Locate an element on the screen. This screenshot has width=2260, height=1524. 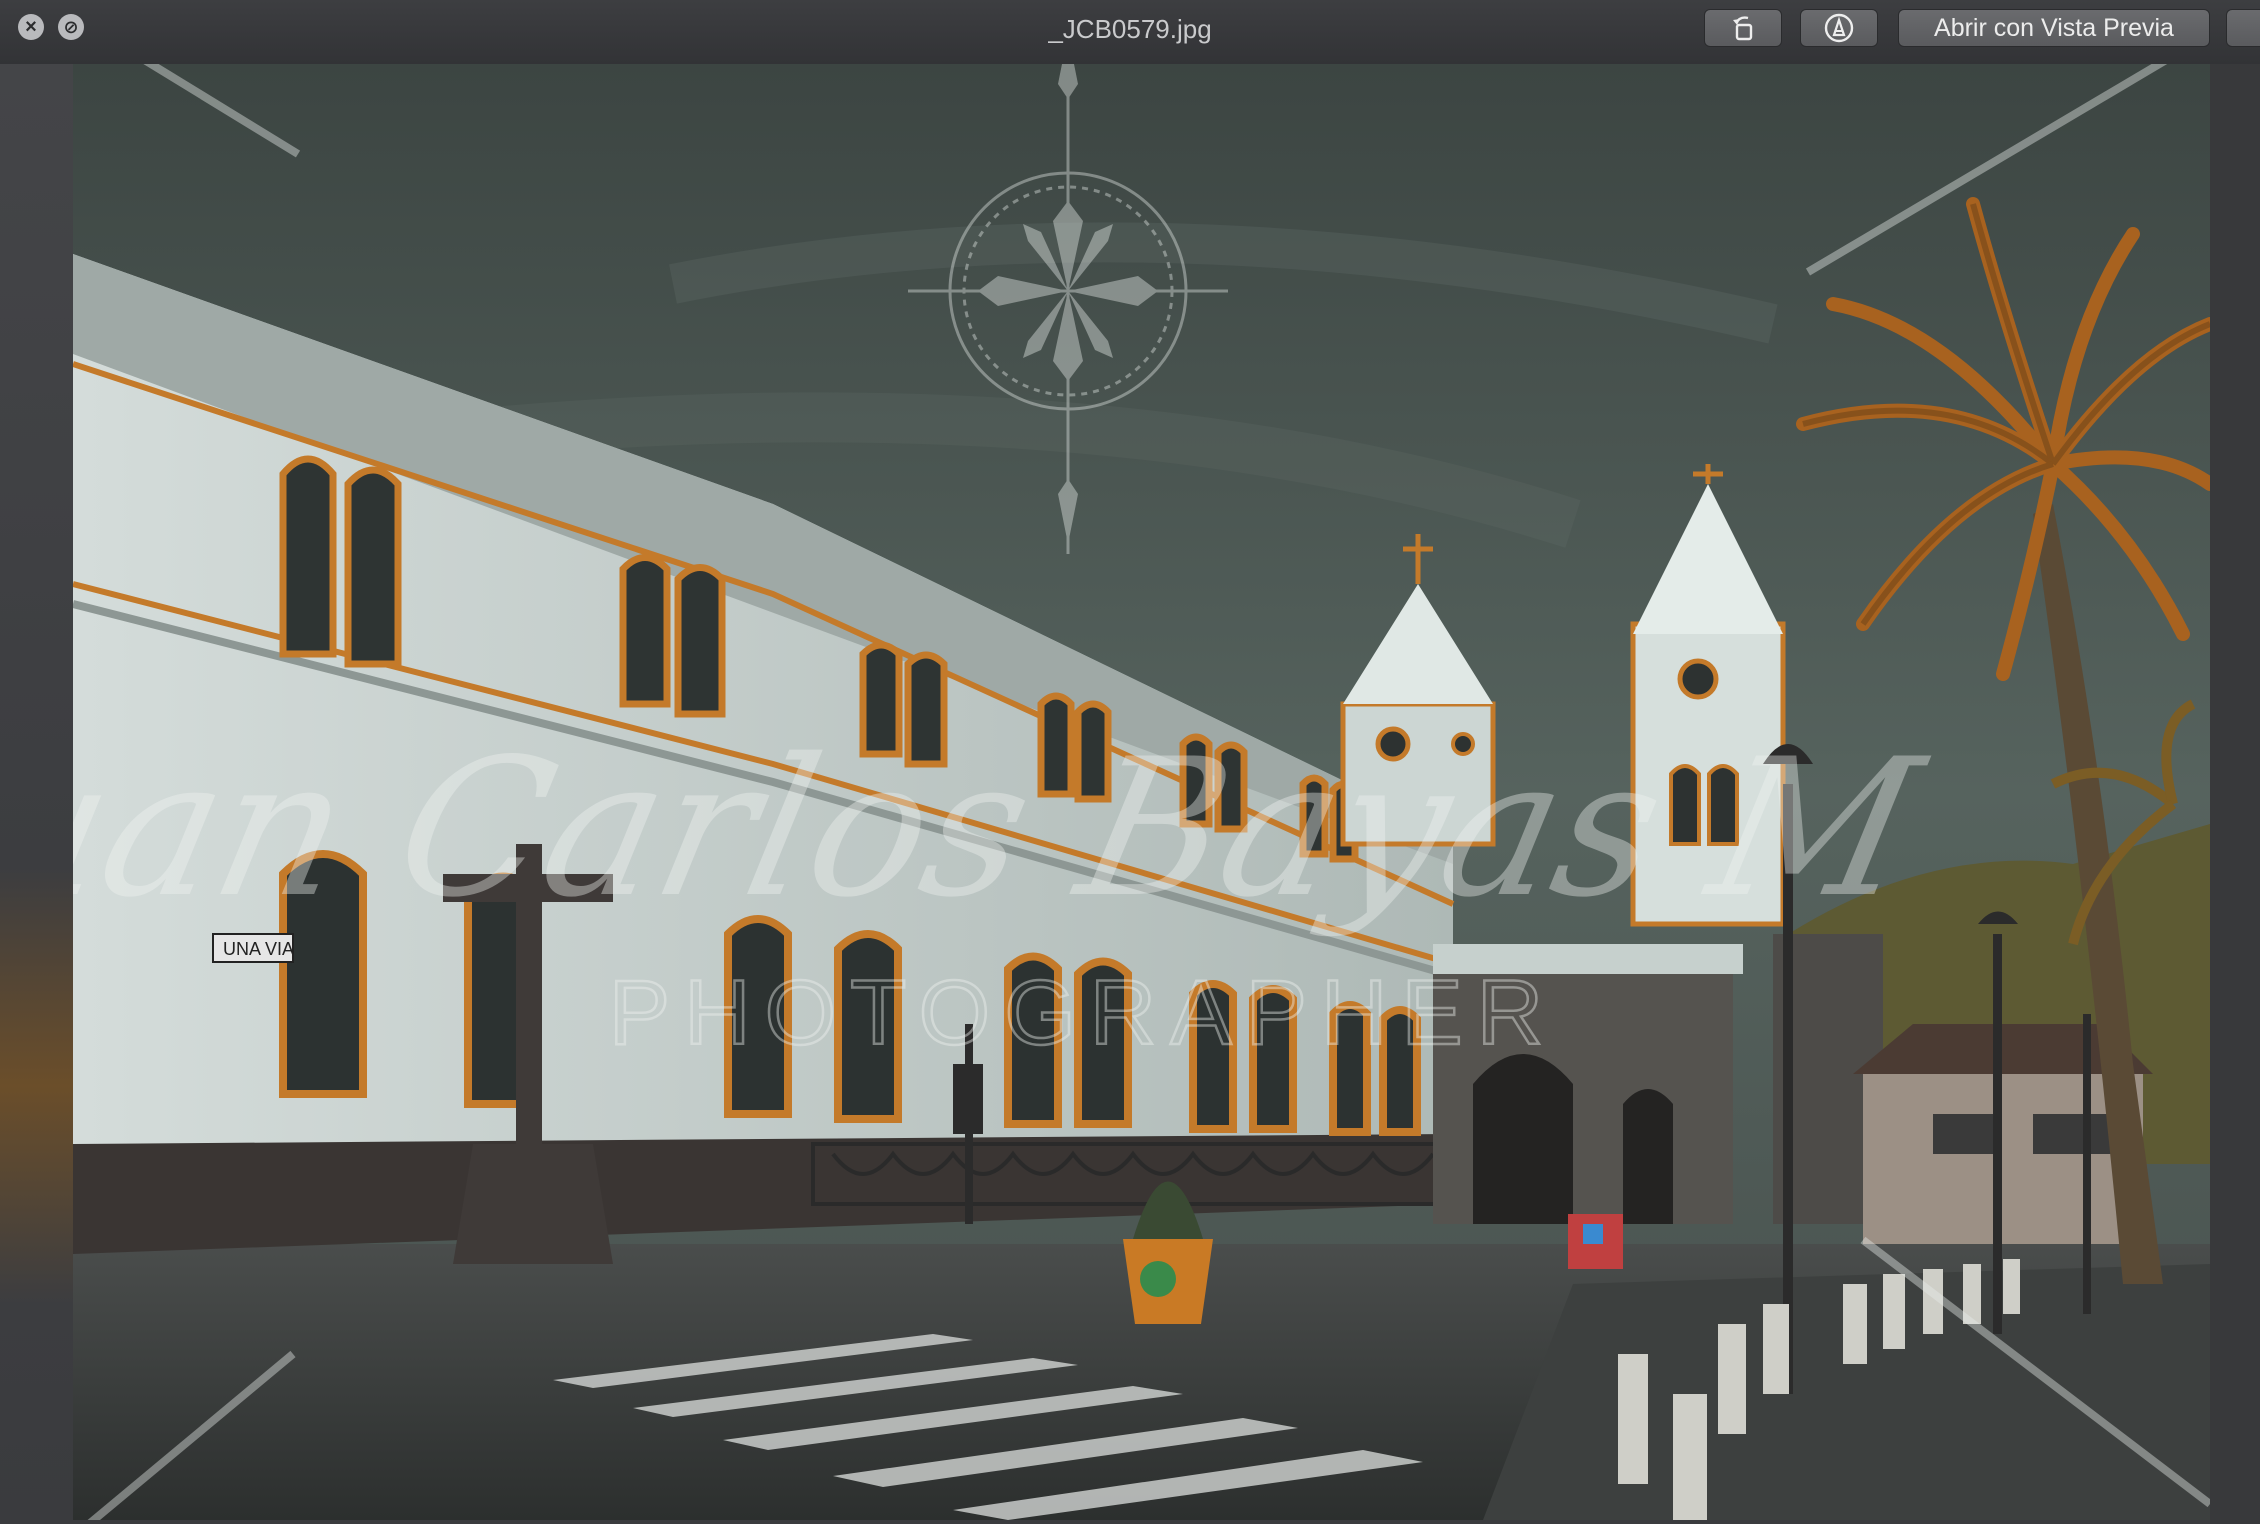
background-blur-left is located at coordinates (36, 794).